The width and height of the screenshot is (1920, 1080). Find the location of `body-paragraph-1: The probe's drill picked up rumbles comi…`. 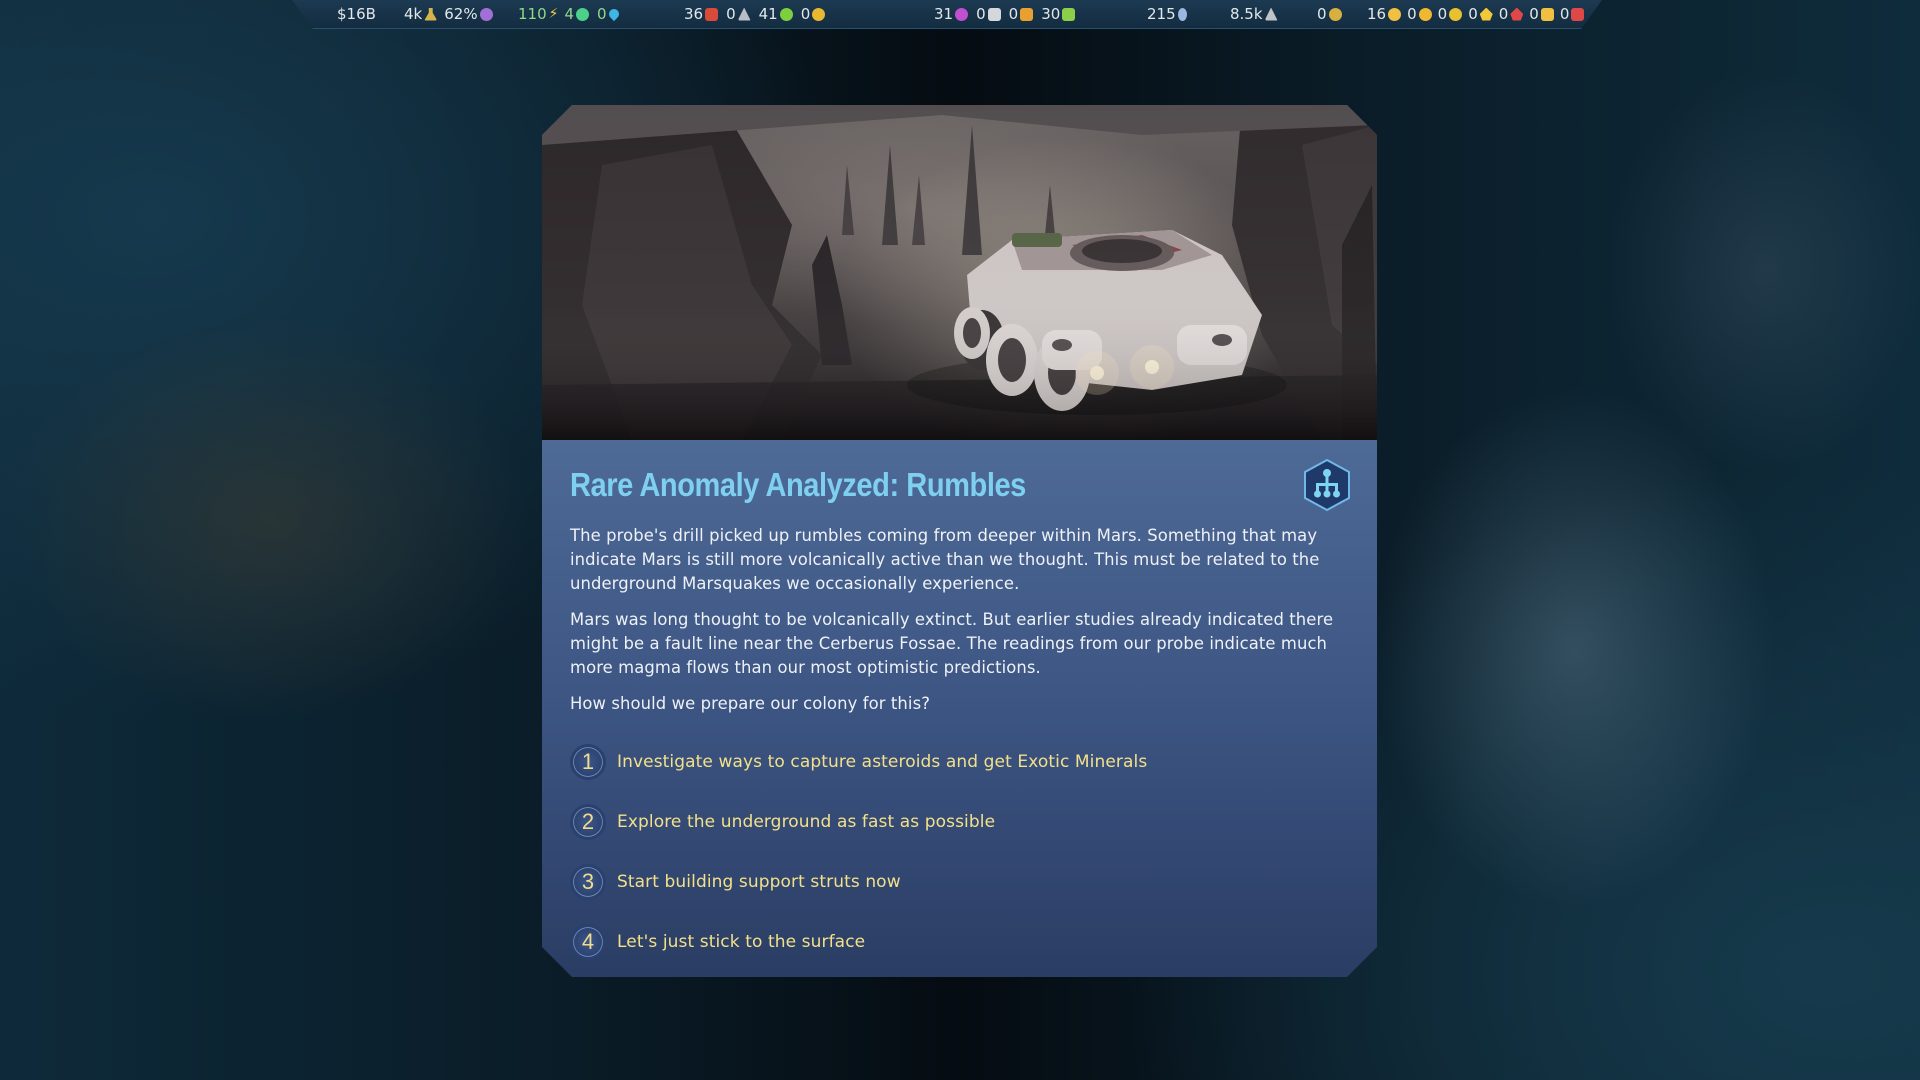

body-paragraph-1: The probe's drill picked up rumbles comi… is located at coordinates (945, 559).